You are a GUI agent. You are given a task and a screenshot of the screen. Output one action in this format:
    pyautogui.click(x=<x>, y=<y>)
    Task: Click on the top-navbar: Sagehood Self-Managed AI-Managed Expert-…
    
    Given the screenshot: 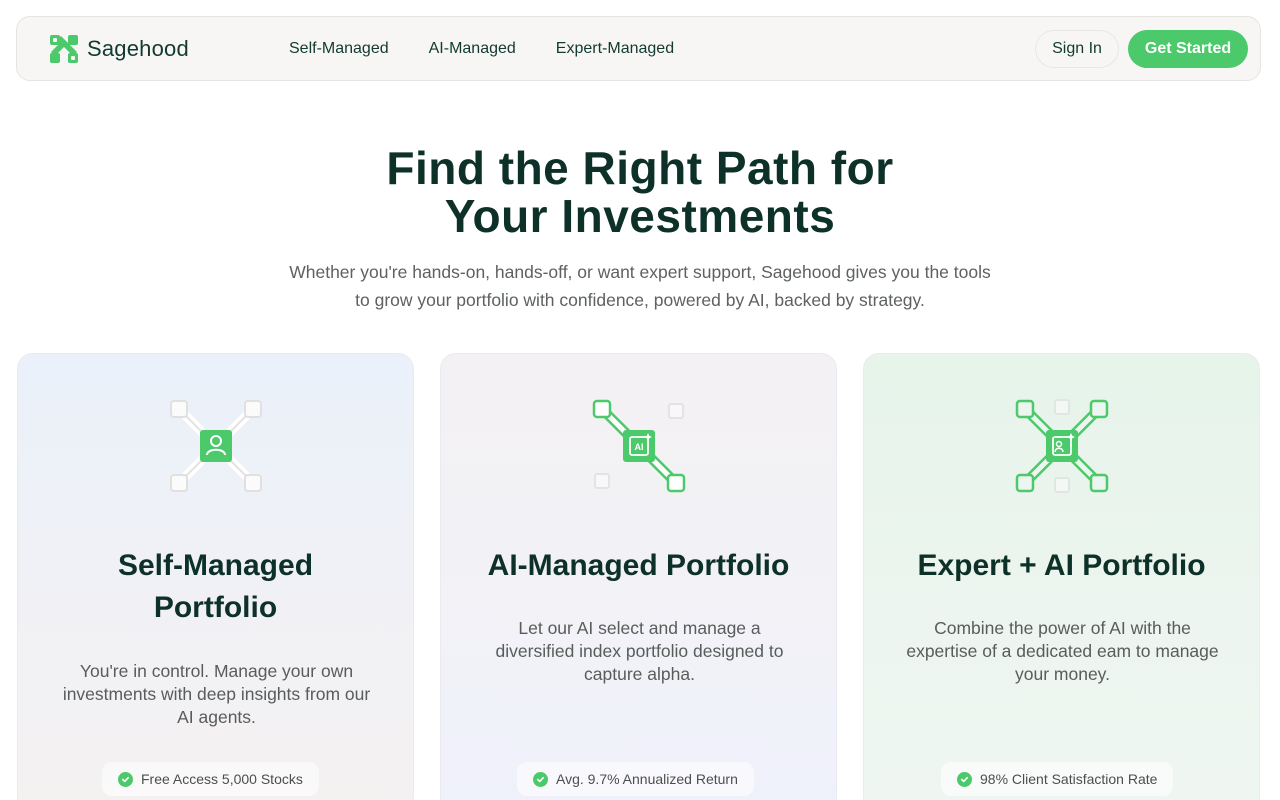 What is the action you would take?
    pyautogui.click(x=638, y=48)
    